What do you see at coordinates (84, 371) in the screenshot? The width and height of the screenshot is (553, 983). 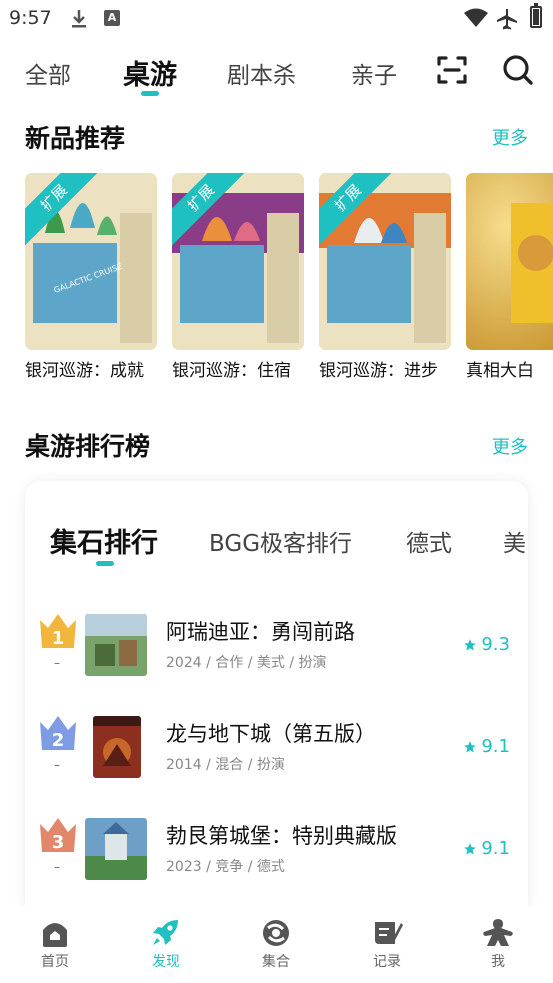 I see `product-name: 银河巡游：成就` at bounding box center [84, 371].